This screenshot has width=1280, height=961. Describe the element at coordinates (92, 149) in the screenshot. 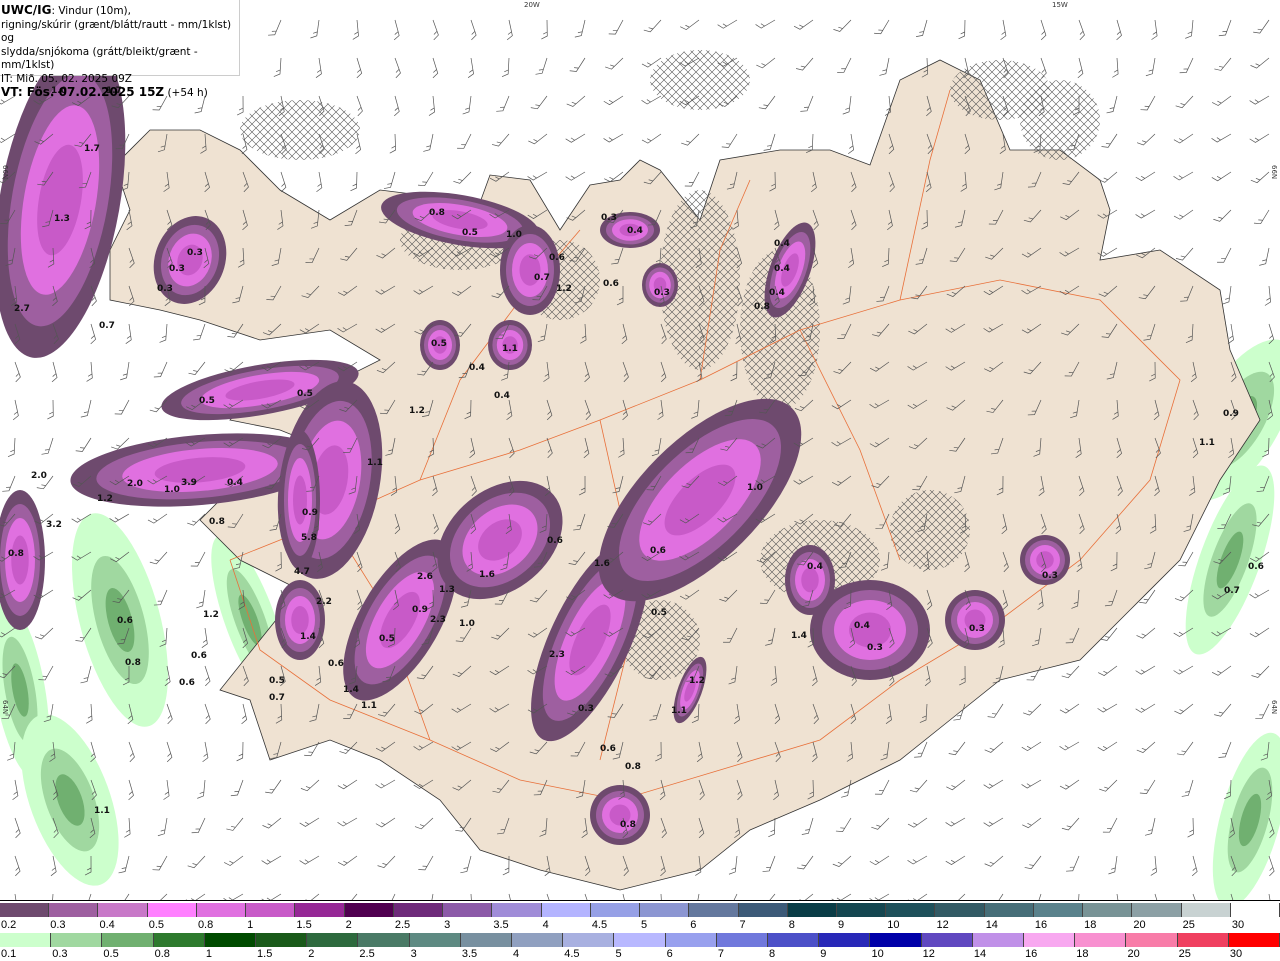

I see `precip-value-label: 1.7` at that location.